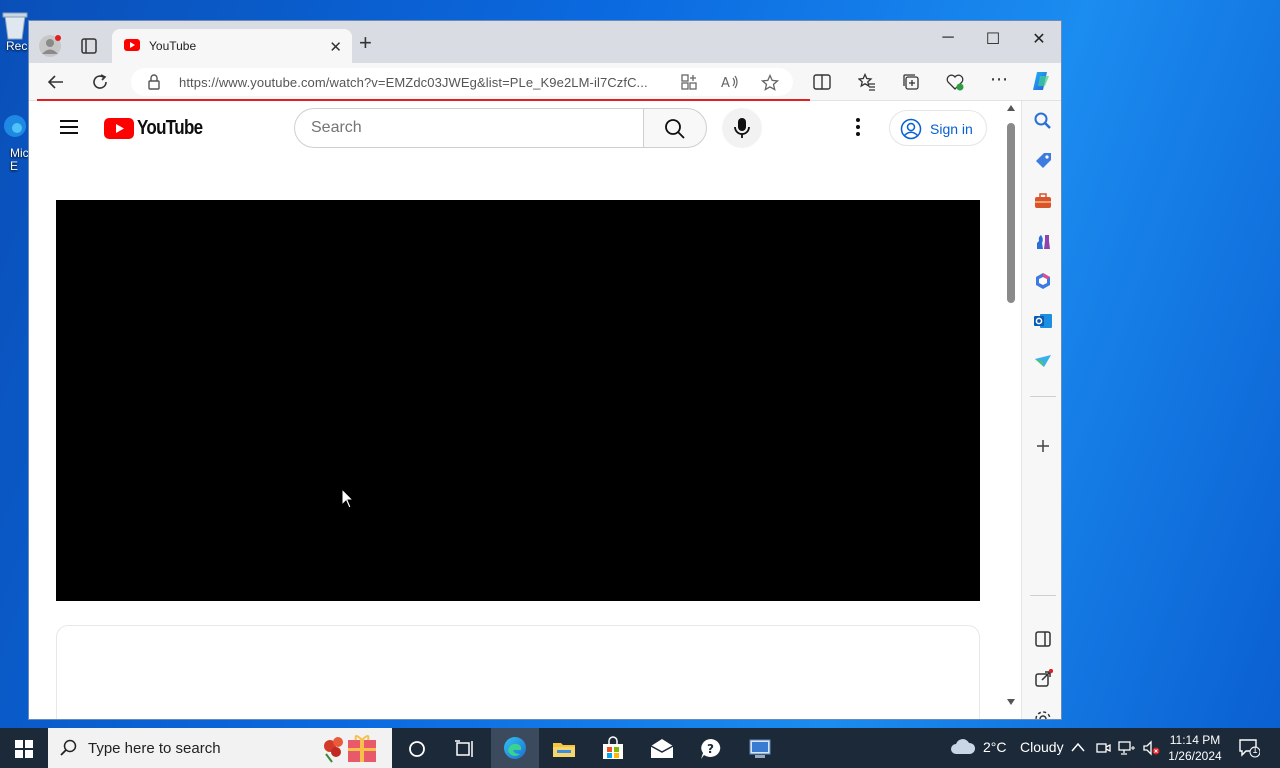 This screenshot has width=1280, height=768. I want to click on video-info-placeholder, so click(518, 672).